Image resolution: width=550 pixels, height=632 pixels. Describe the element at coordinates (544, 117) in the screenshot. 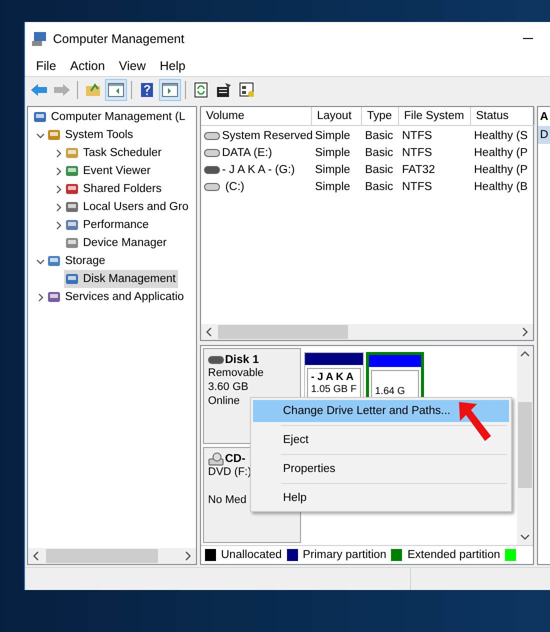

I see `actions-header: A` at that location.